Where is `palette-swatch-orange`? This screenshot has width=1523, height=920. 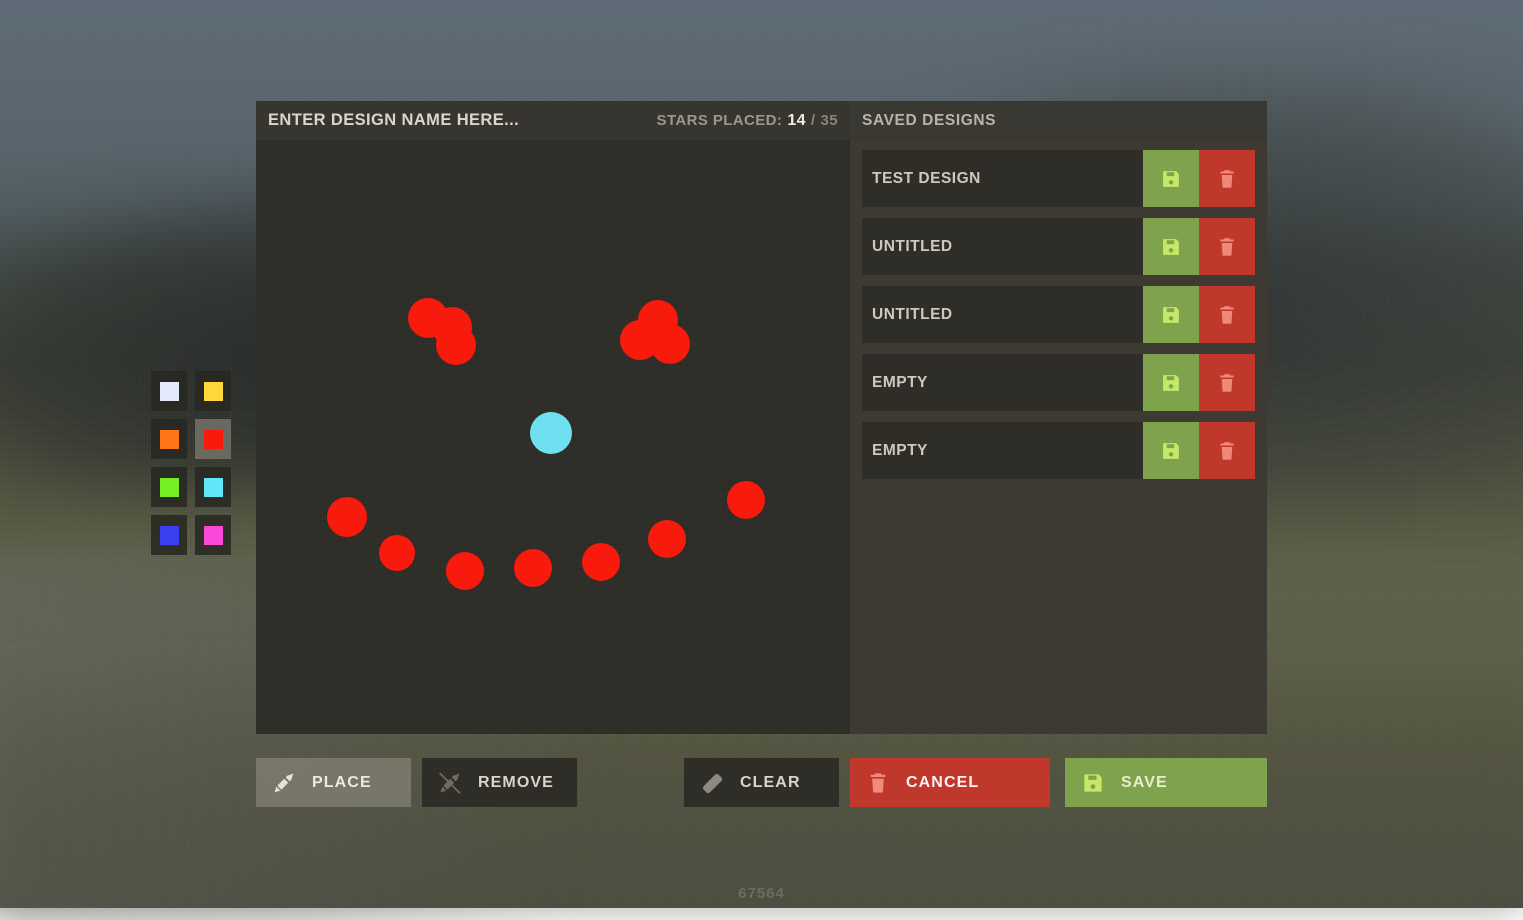
palette-swatch-orange is located at coordinates (169, 439).